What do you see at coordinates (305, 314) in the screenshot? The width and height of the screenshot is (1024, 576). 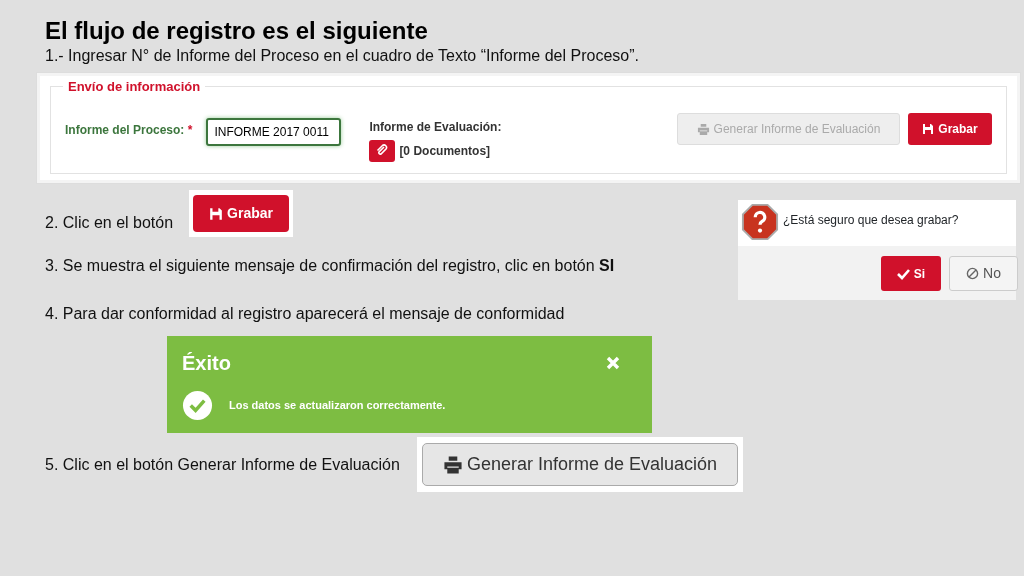 I see `instruction-text: 4. Para dar conformidad al registro aparecerá el mensaje de conformidad` at bounding box center [305, 314].